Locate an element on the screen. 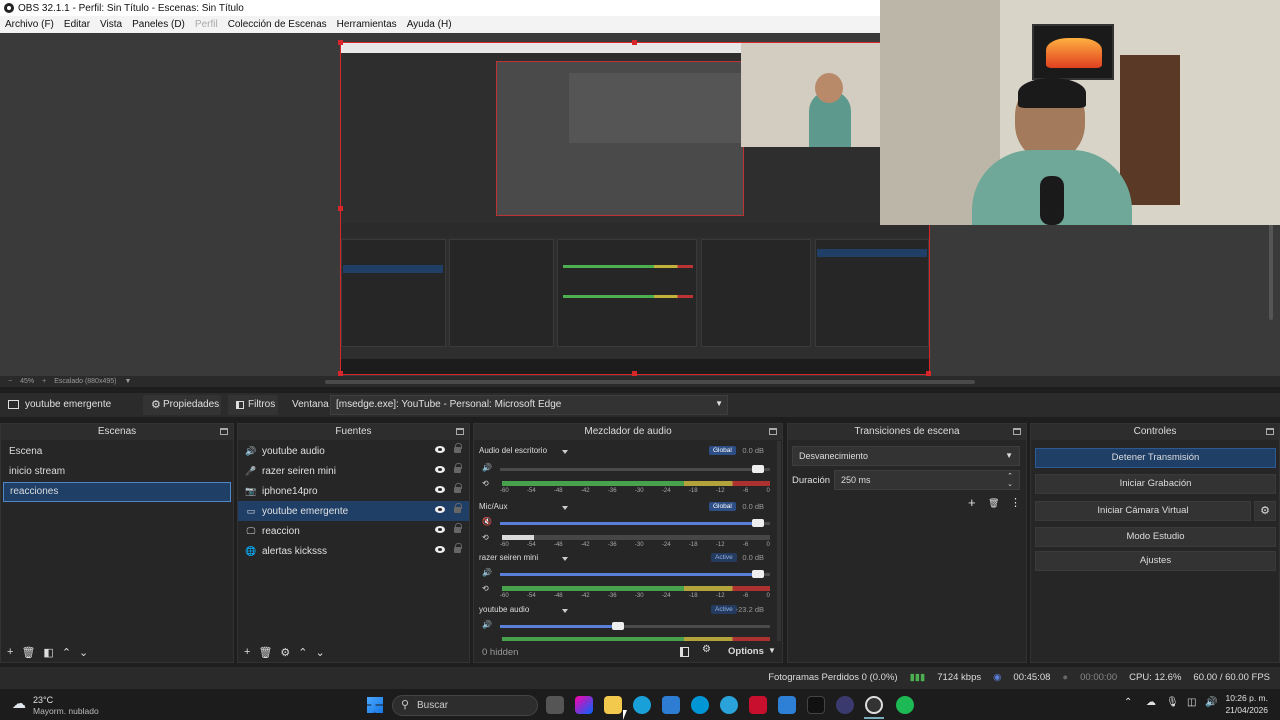 This screenshot has width=1280, height=720. menu-editar: Editar is located at coordinates (77, 24).